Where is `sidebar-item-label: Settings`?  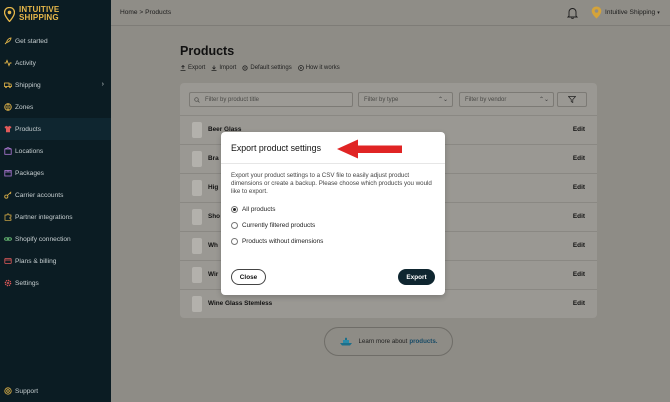 sidebar-item-label: Settings is located at coordinates (27, 283).